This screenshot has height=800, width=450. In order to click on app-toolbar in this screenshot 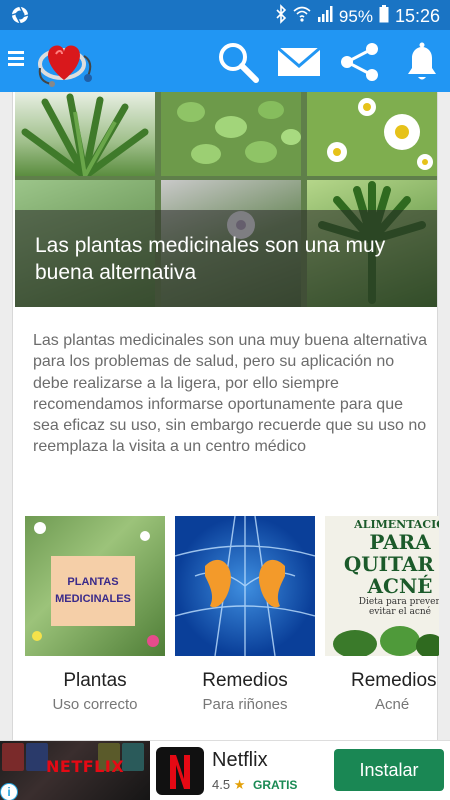, I will do `click(225, 61)`.